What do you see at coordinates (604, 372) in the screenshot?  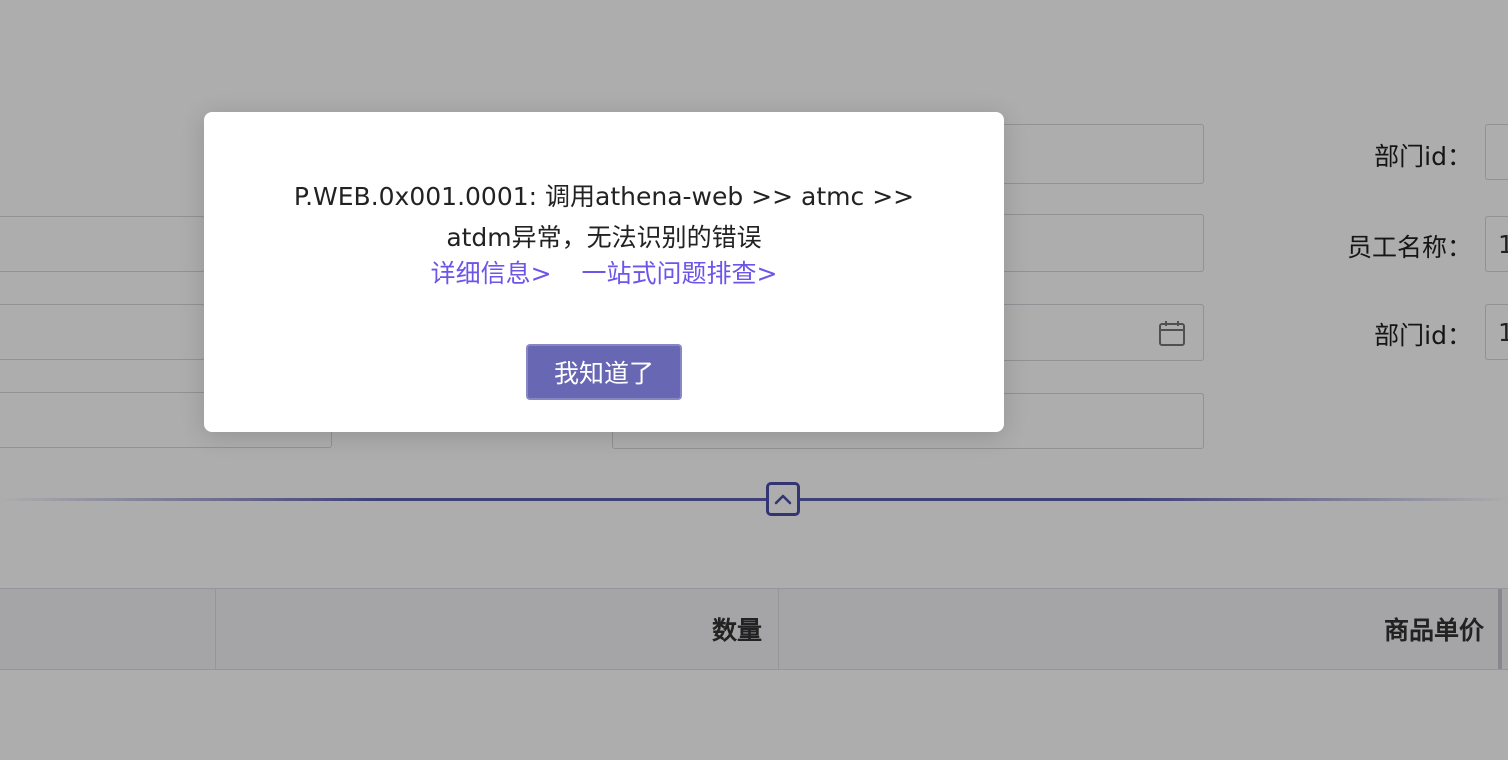 I see `acknowledge-button: 我知道了` at bounding box center [604, 372].